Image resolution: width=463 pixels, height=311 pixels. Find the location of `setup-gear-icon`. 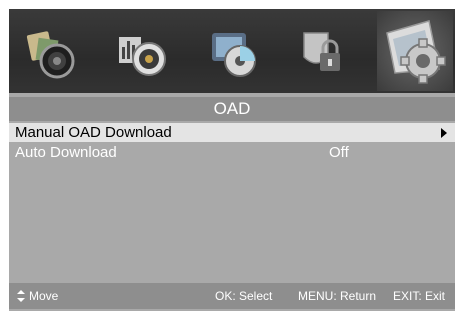

setup-gear-icon is located at coordinates (416, 52).